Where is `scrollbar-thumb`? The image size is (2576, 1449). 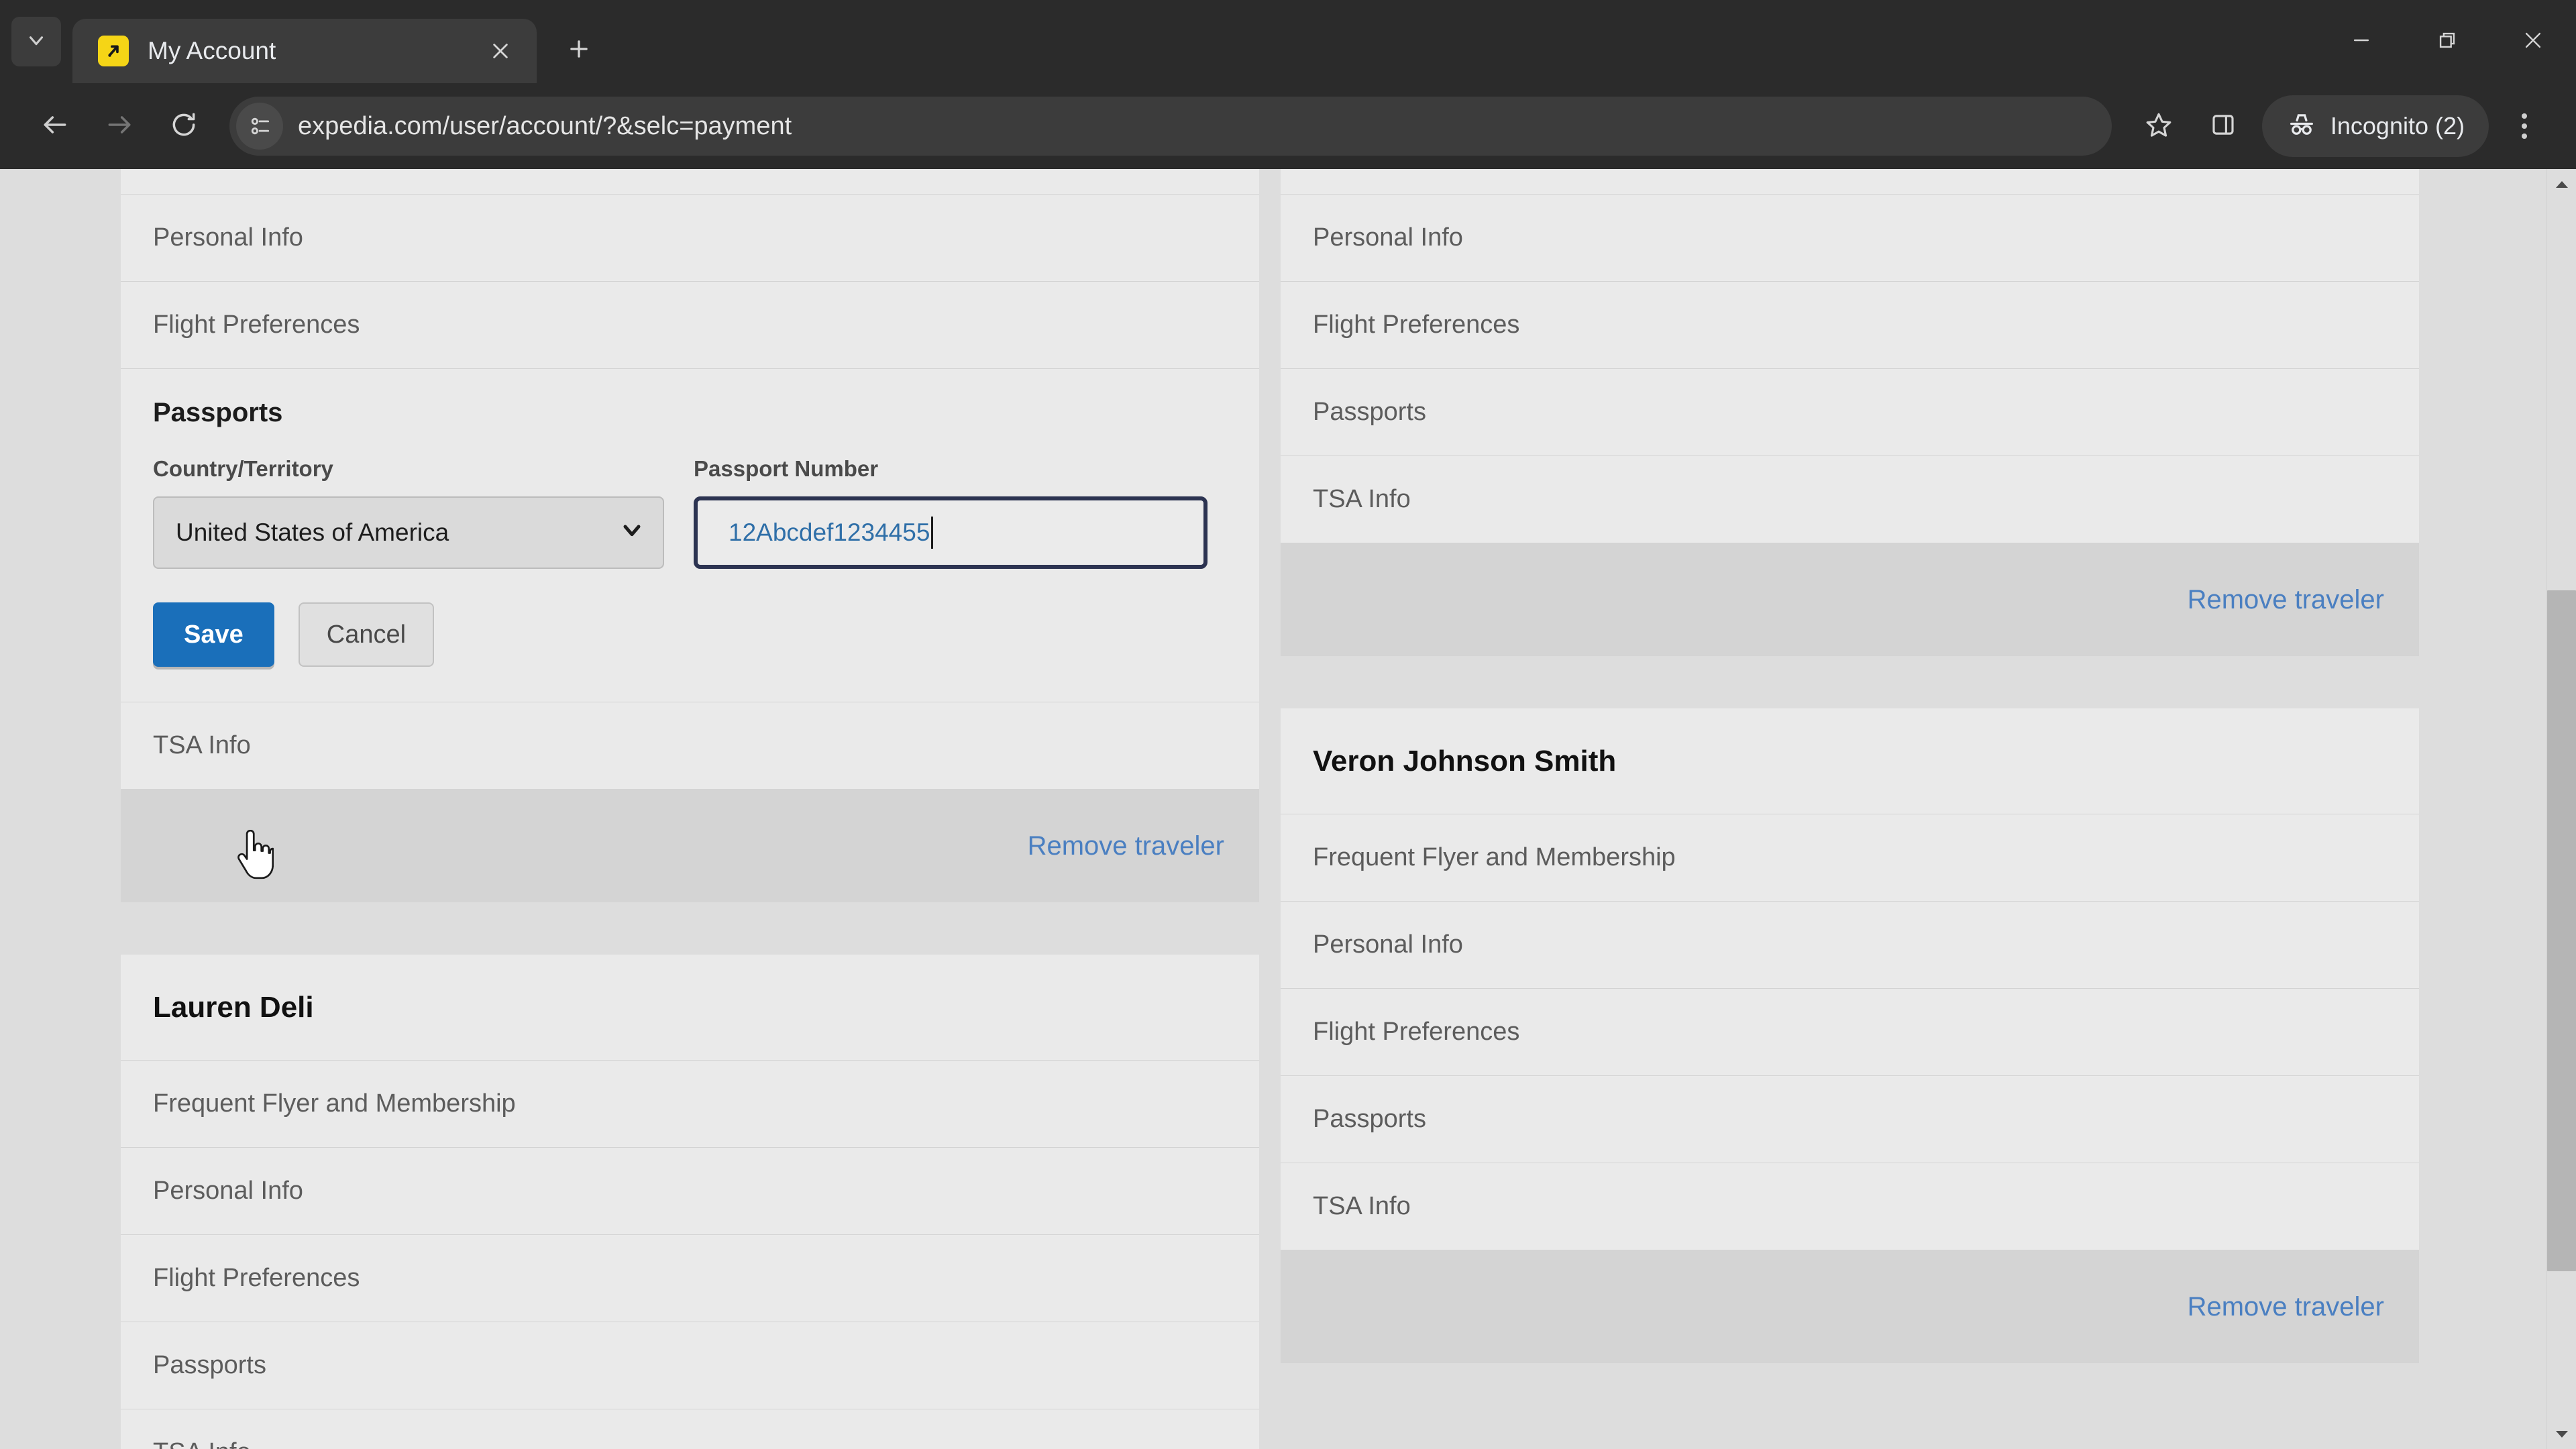 scrollbar-thumb is located at coordinates (2561, 930).